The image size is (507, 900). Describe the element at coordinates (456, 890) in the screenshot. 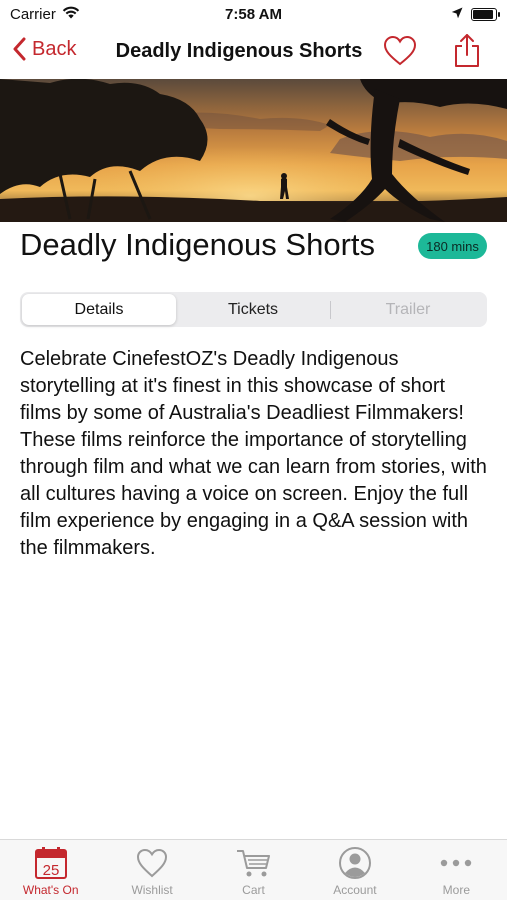

I see `tab-more-label: More` at that location.